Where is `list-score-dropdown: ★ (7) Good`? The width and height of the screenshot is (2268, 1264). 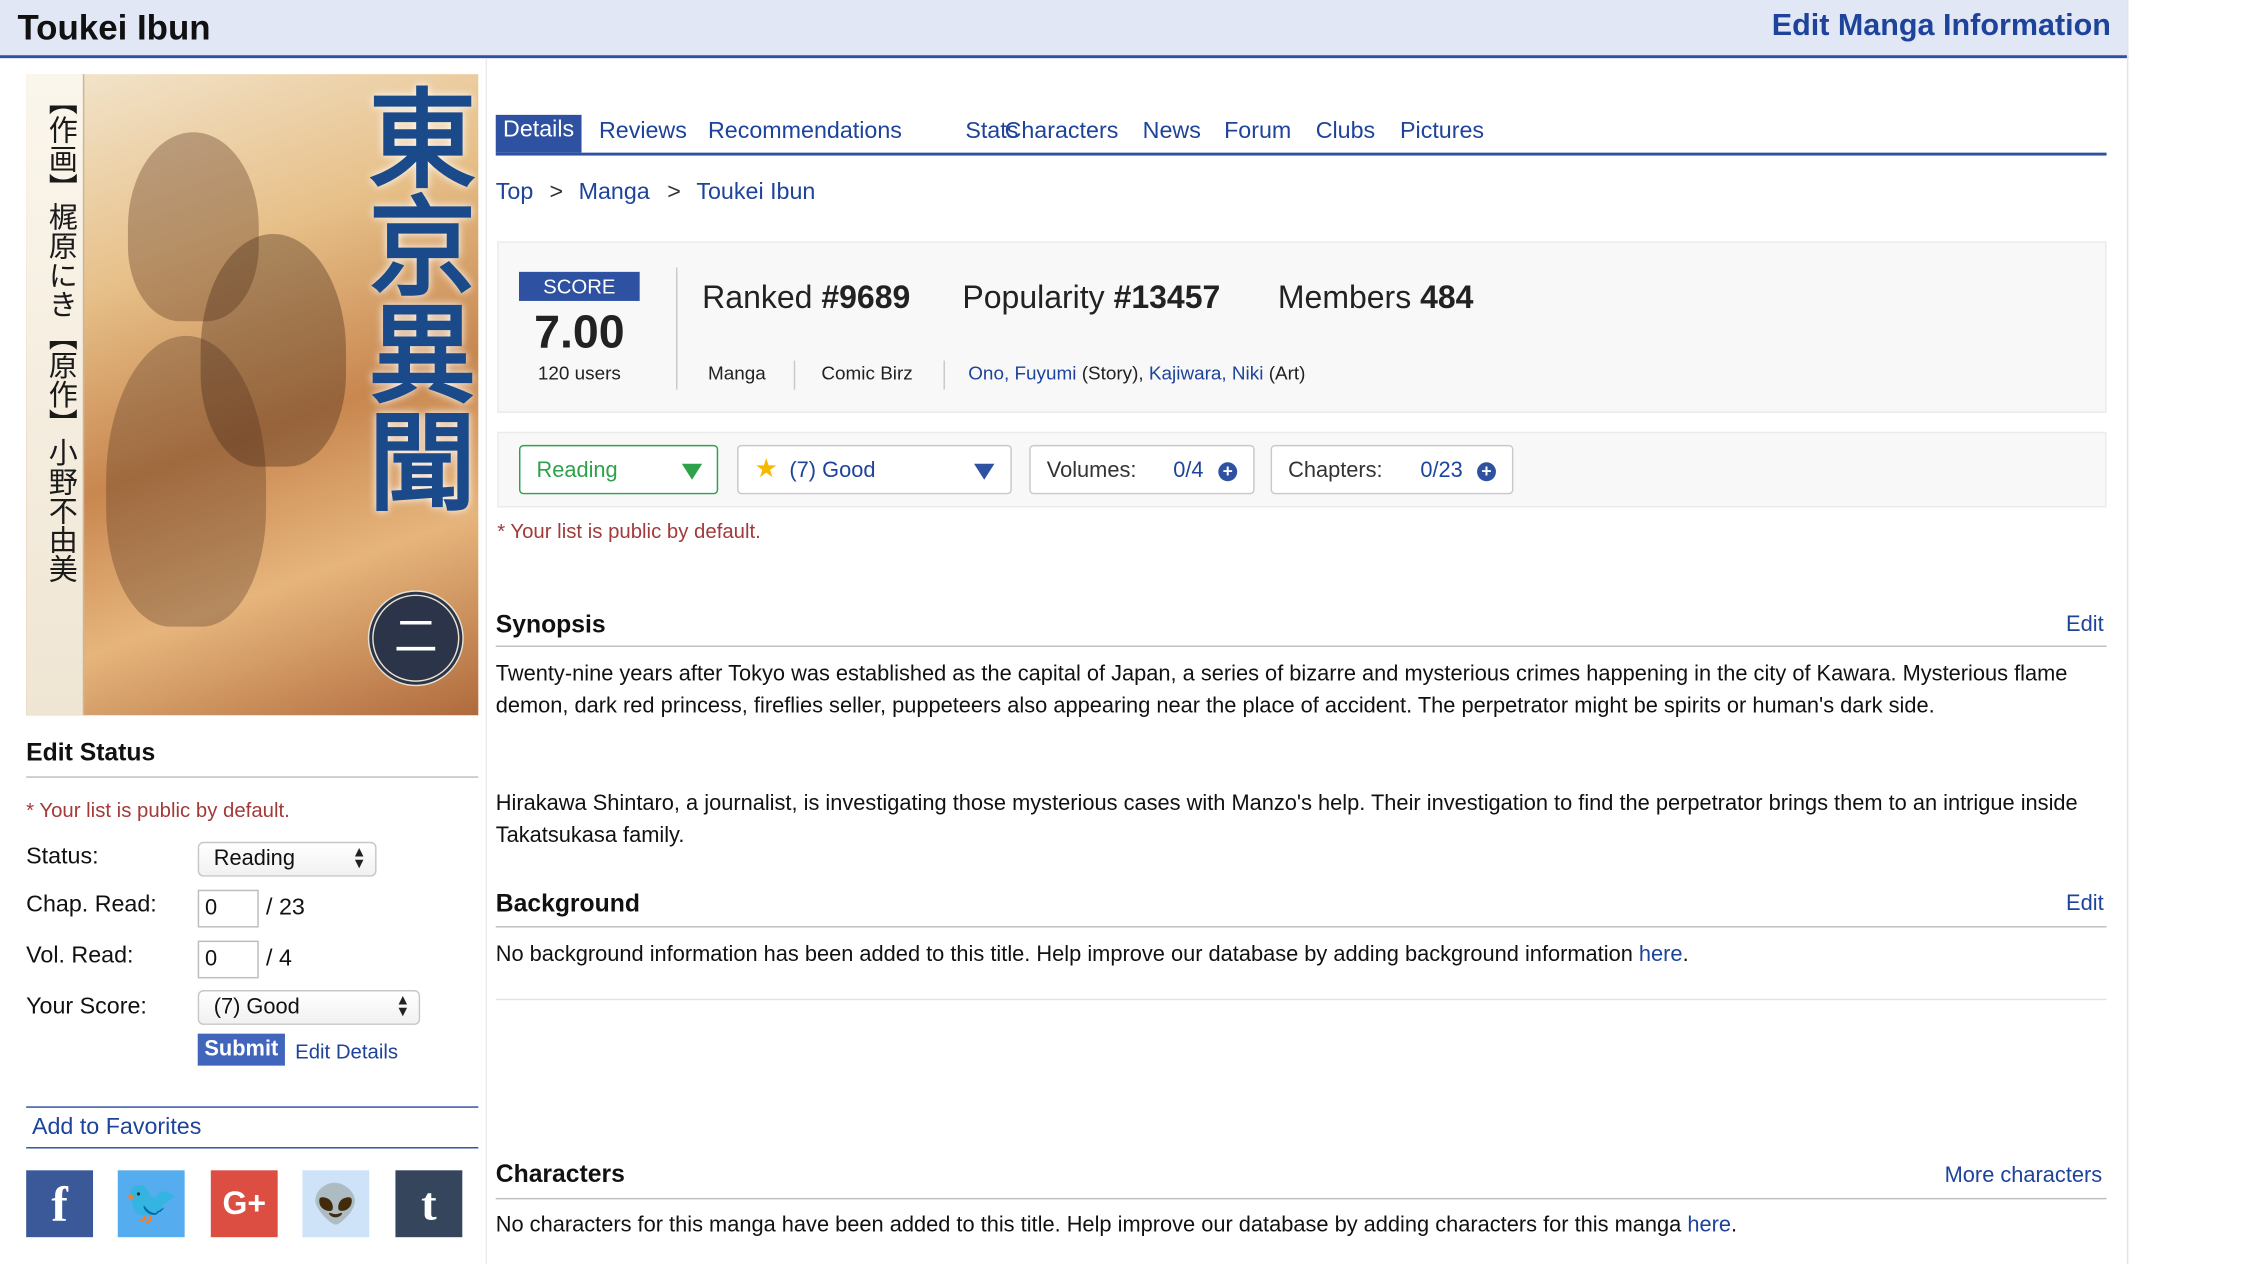
list-score-dropdown: ★ (7) Good is located at coordinates (874, 469).